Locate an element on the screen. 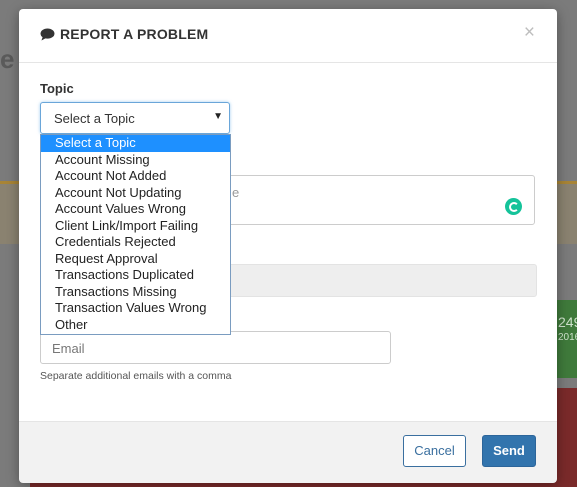  topic-option: Transactions Missing is located at coordinates (135, 292).